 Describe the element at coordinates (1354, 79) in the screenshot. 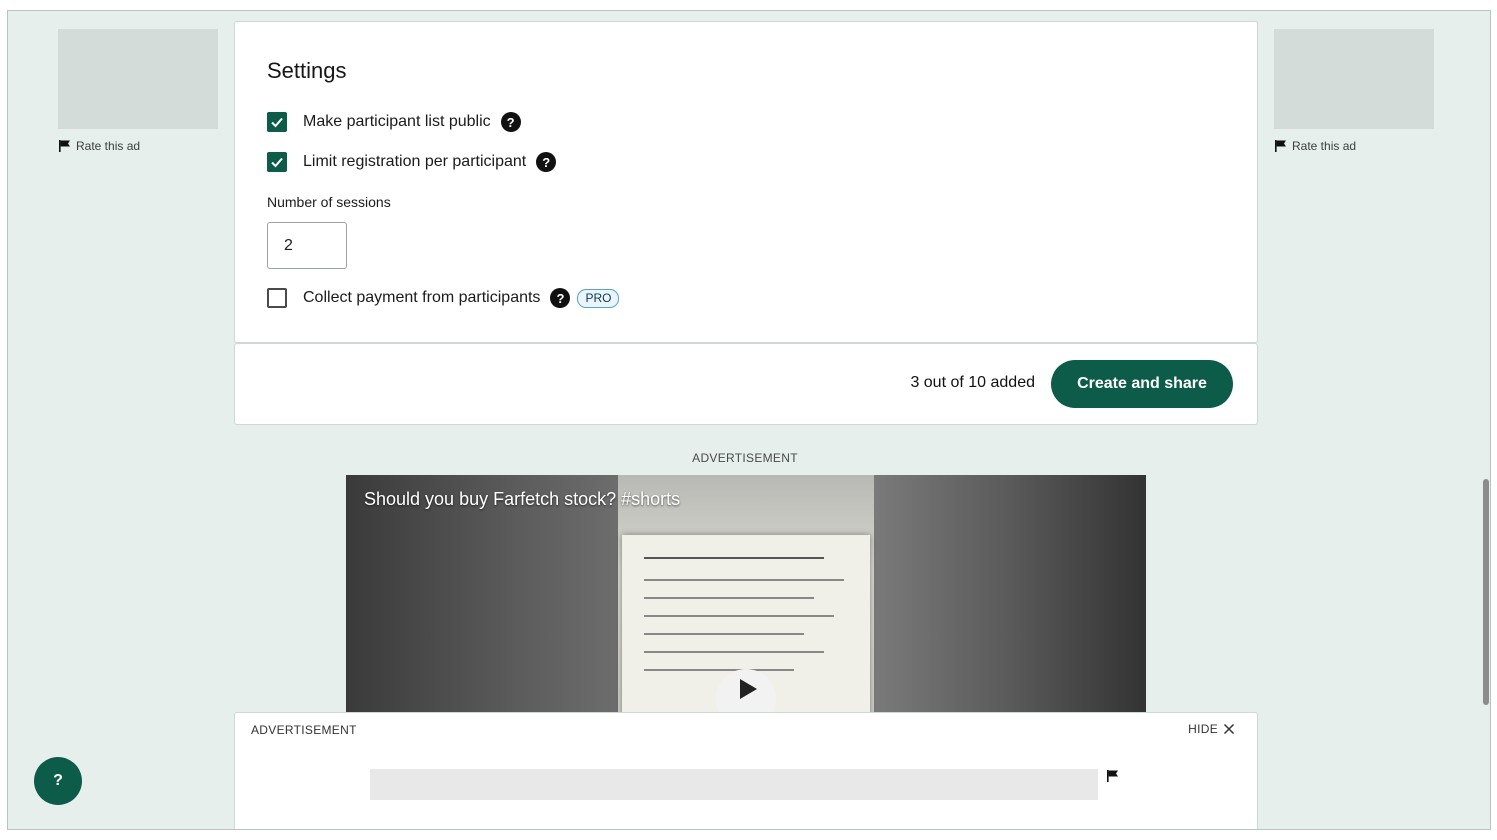

I see `right-ad-placeholder` at that location.